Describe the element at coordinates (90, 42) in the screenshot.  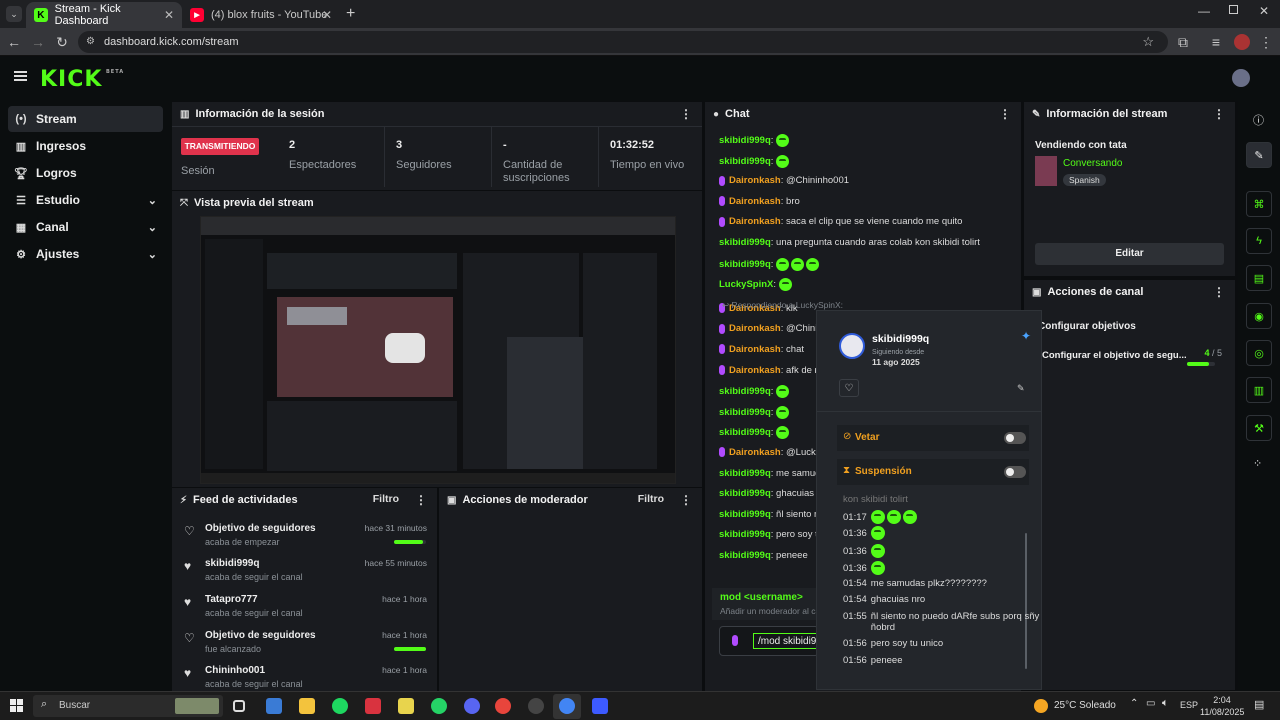
I see `site-info-icon: ⚙` at that location.